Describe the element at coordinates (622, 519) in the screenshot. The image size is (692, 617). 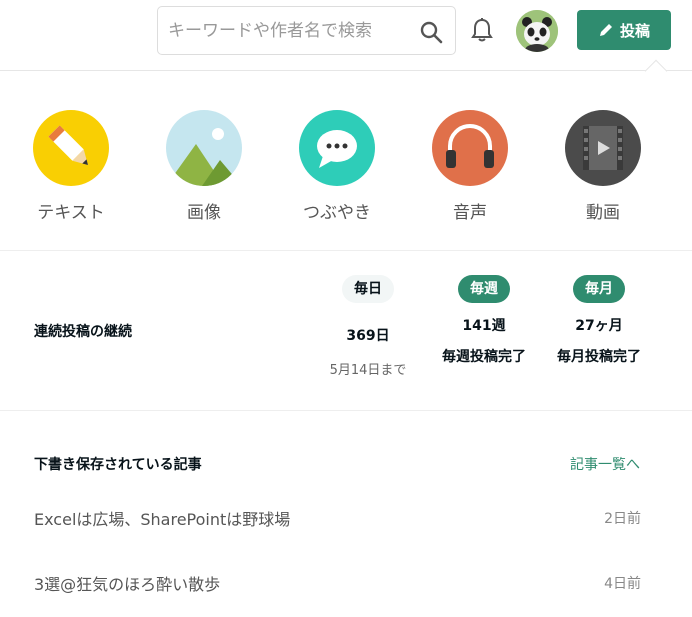
I see `draft-time: 2日前` at that location.